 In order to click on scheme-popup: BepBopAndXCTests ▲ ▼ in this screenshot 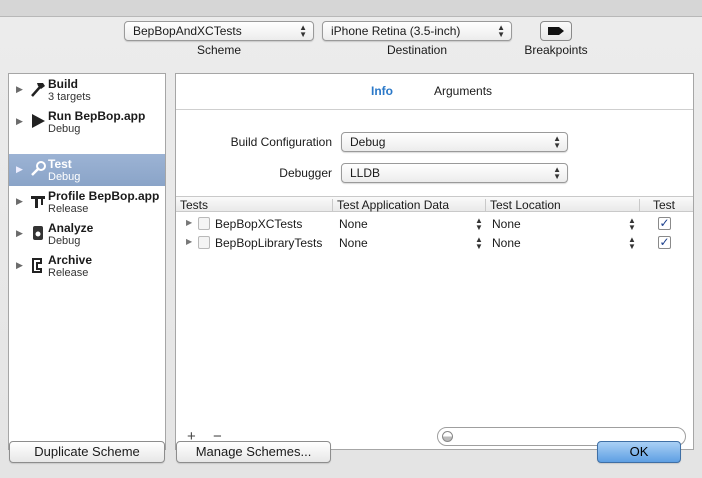, I will do `click(219, 31)`.